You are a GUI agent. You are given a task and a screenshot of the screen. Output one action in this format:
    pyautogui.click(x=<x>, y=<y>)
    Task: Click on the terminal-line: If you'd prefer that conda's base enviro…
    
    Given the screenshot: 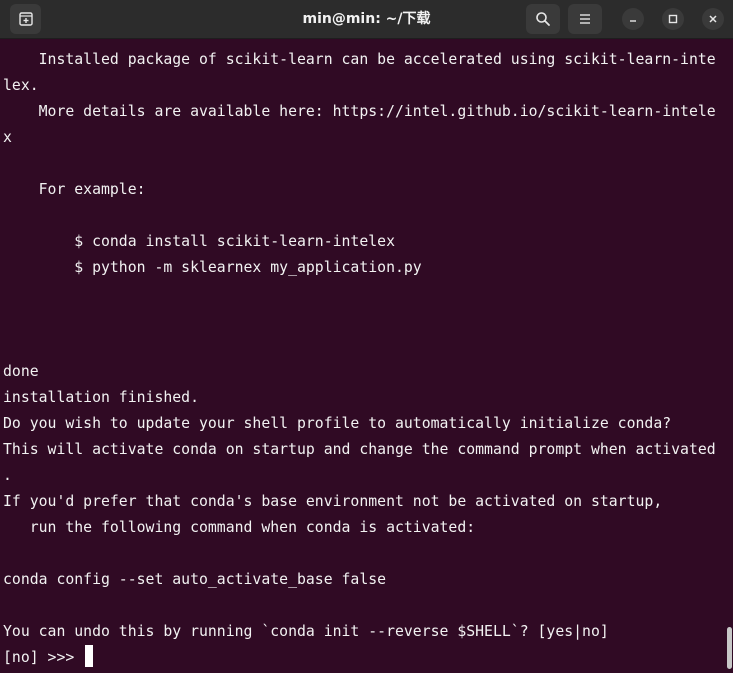 What is the action you would take?
    pyautogui.click(x=333, y=501)
    